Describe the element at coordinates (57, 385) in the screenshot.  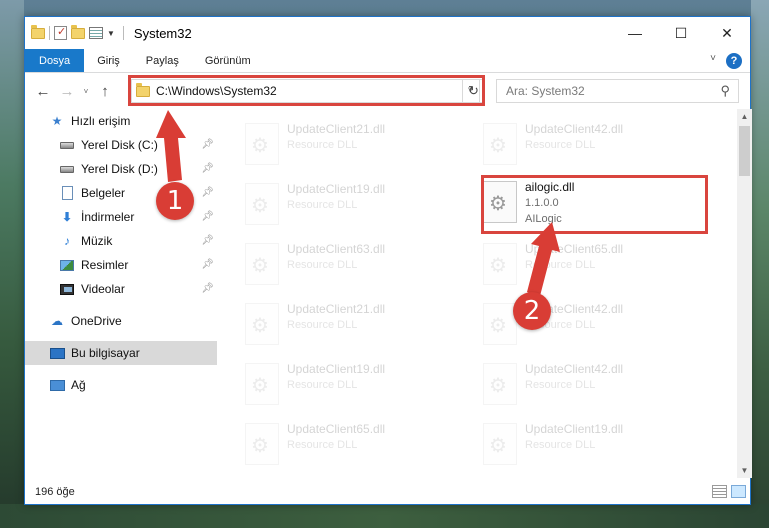
I see `network-icon` at that location.